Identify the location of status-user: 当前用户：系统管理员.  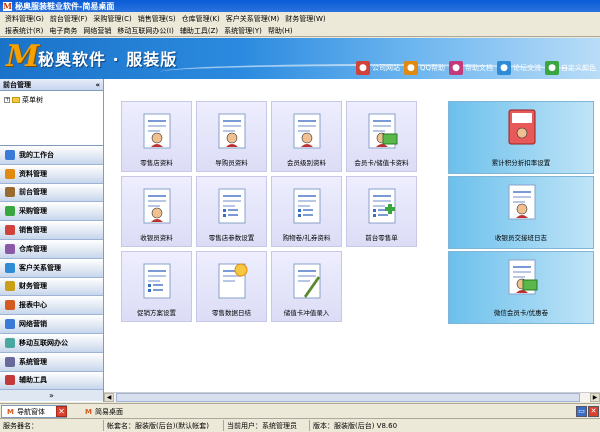
(267, 425).